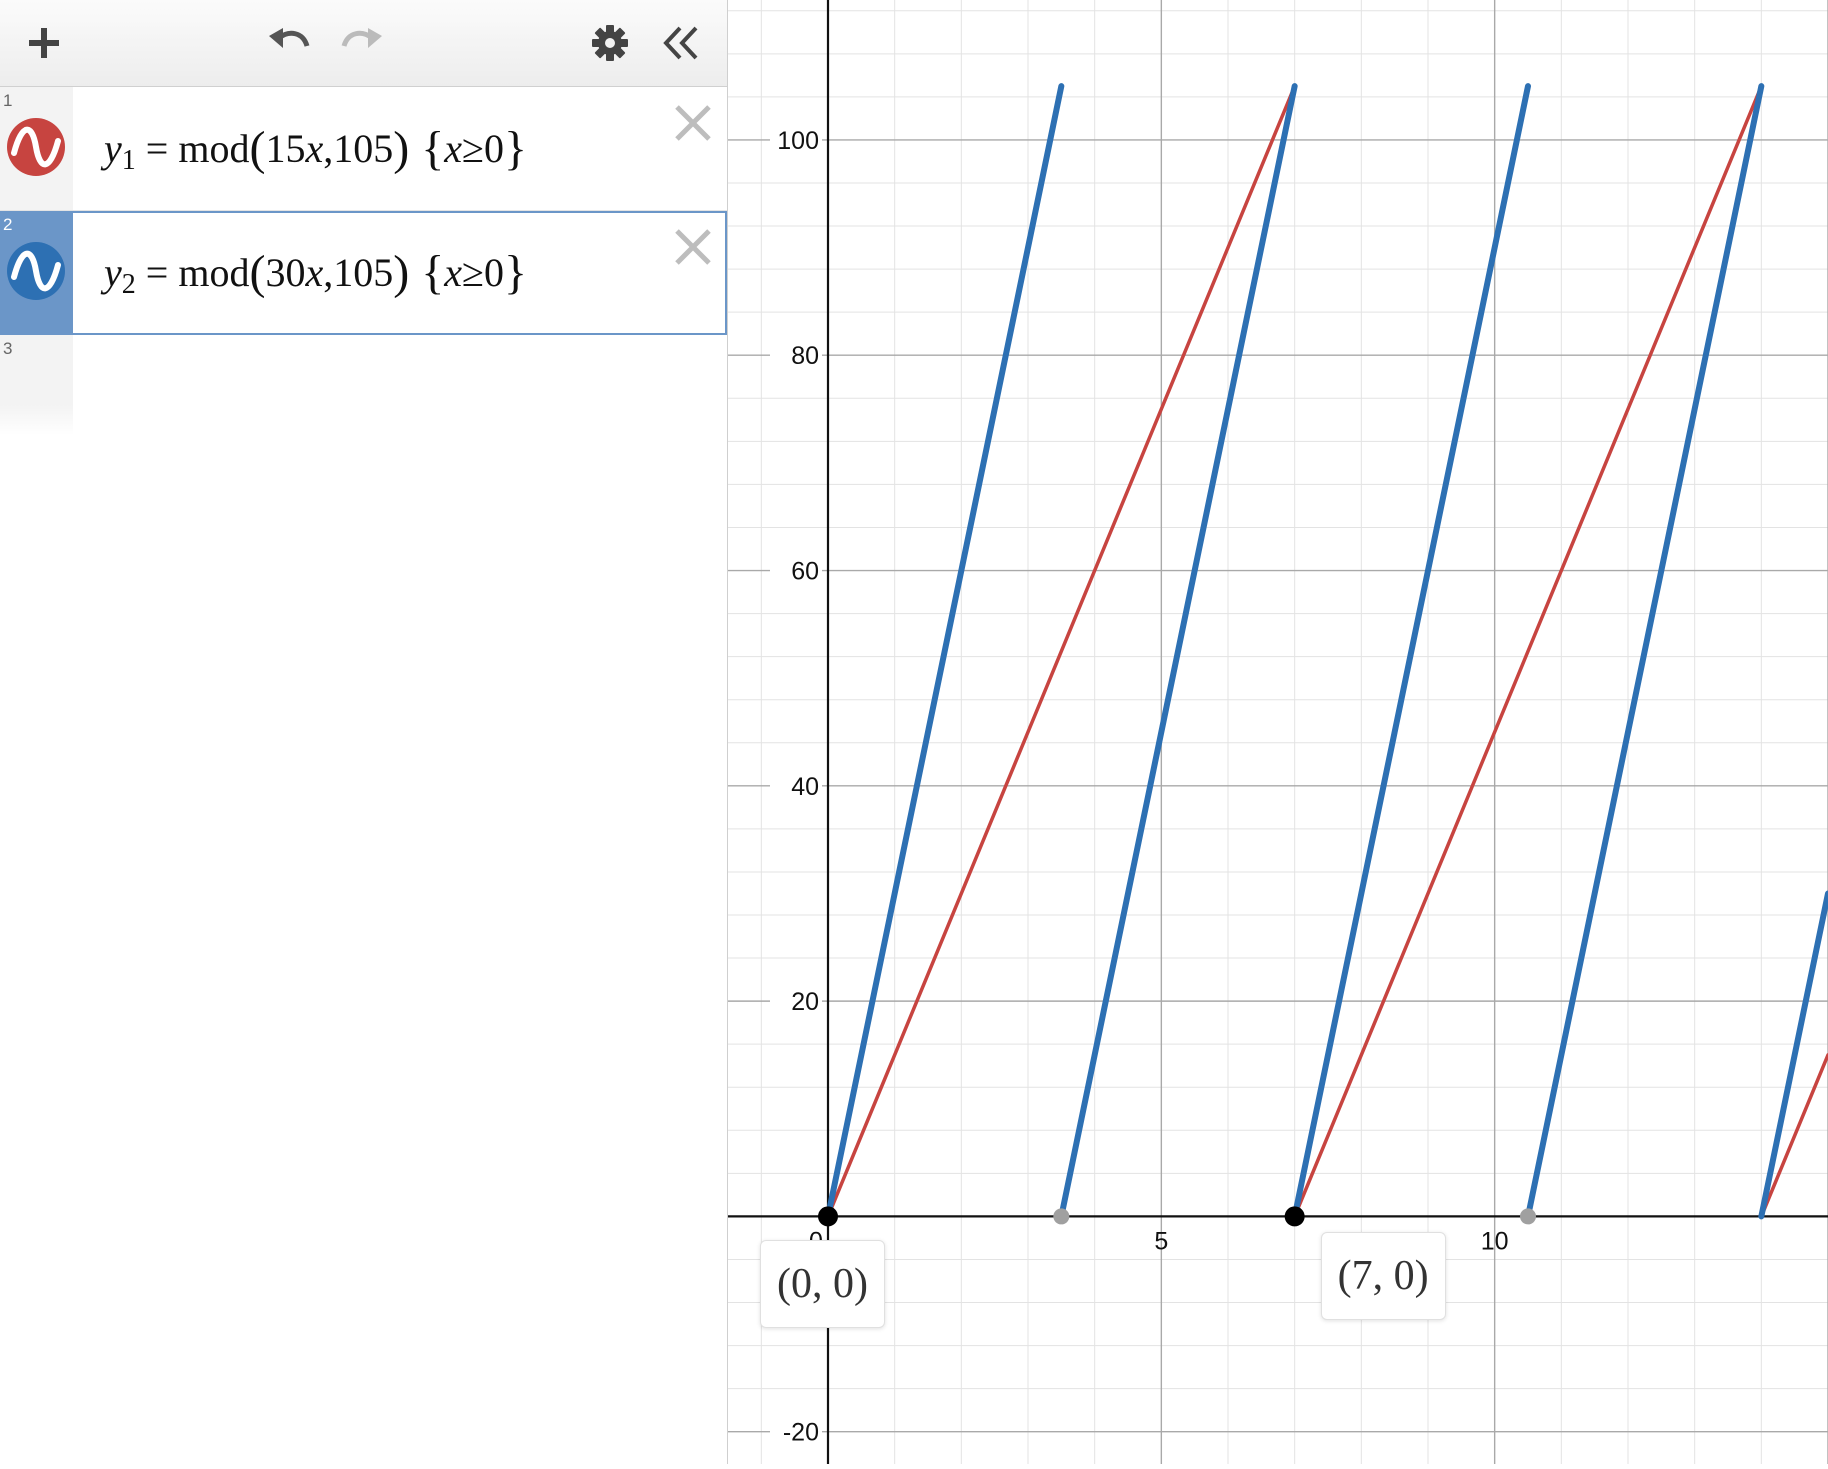  I want to click on expression-math-input: y1 = mod(15 x, 105) {x ≥0}, so click(315, 148).